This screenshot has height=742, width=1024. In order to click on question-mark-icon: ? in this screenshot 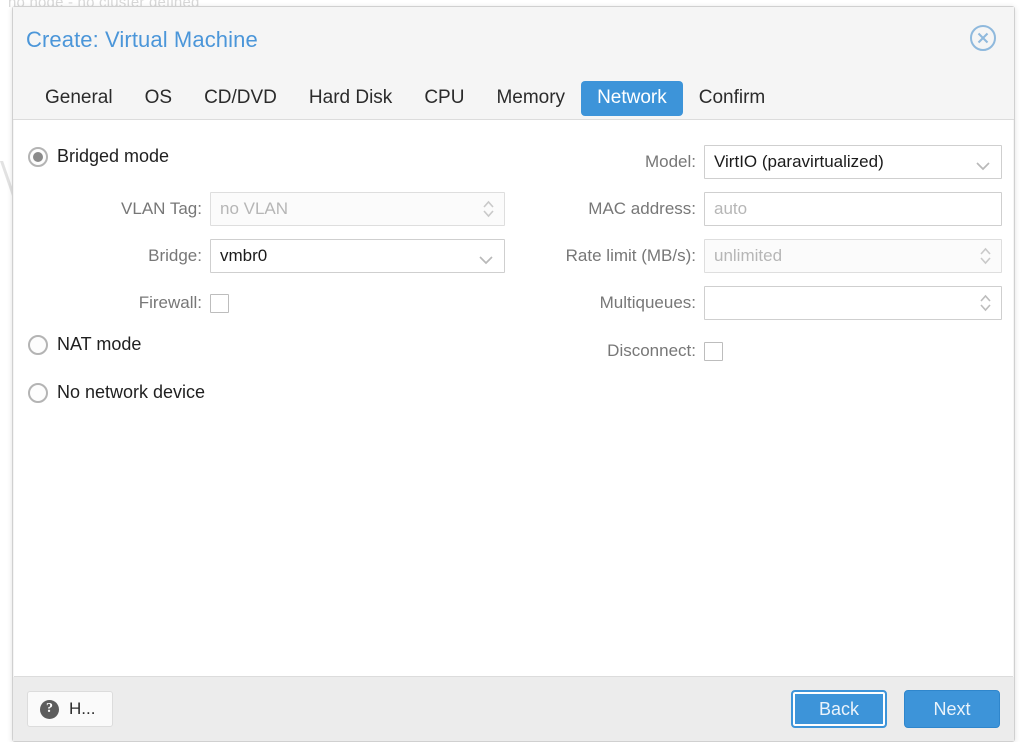, I will do `click(49, 709)`.